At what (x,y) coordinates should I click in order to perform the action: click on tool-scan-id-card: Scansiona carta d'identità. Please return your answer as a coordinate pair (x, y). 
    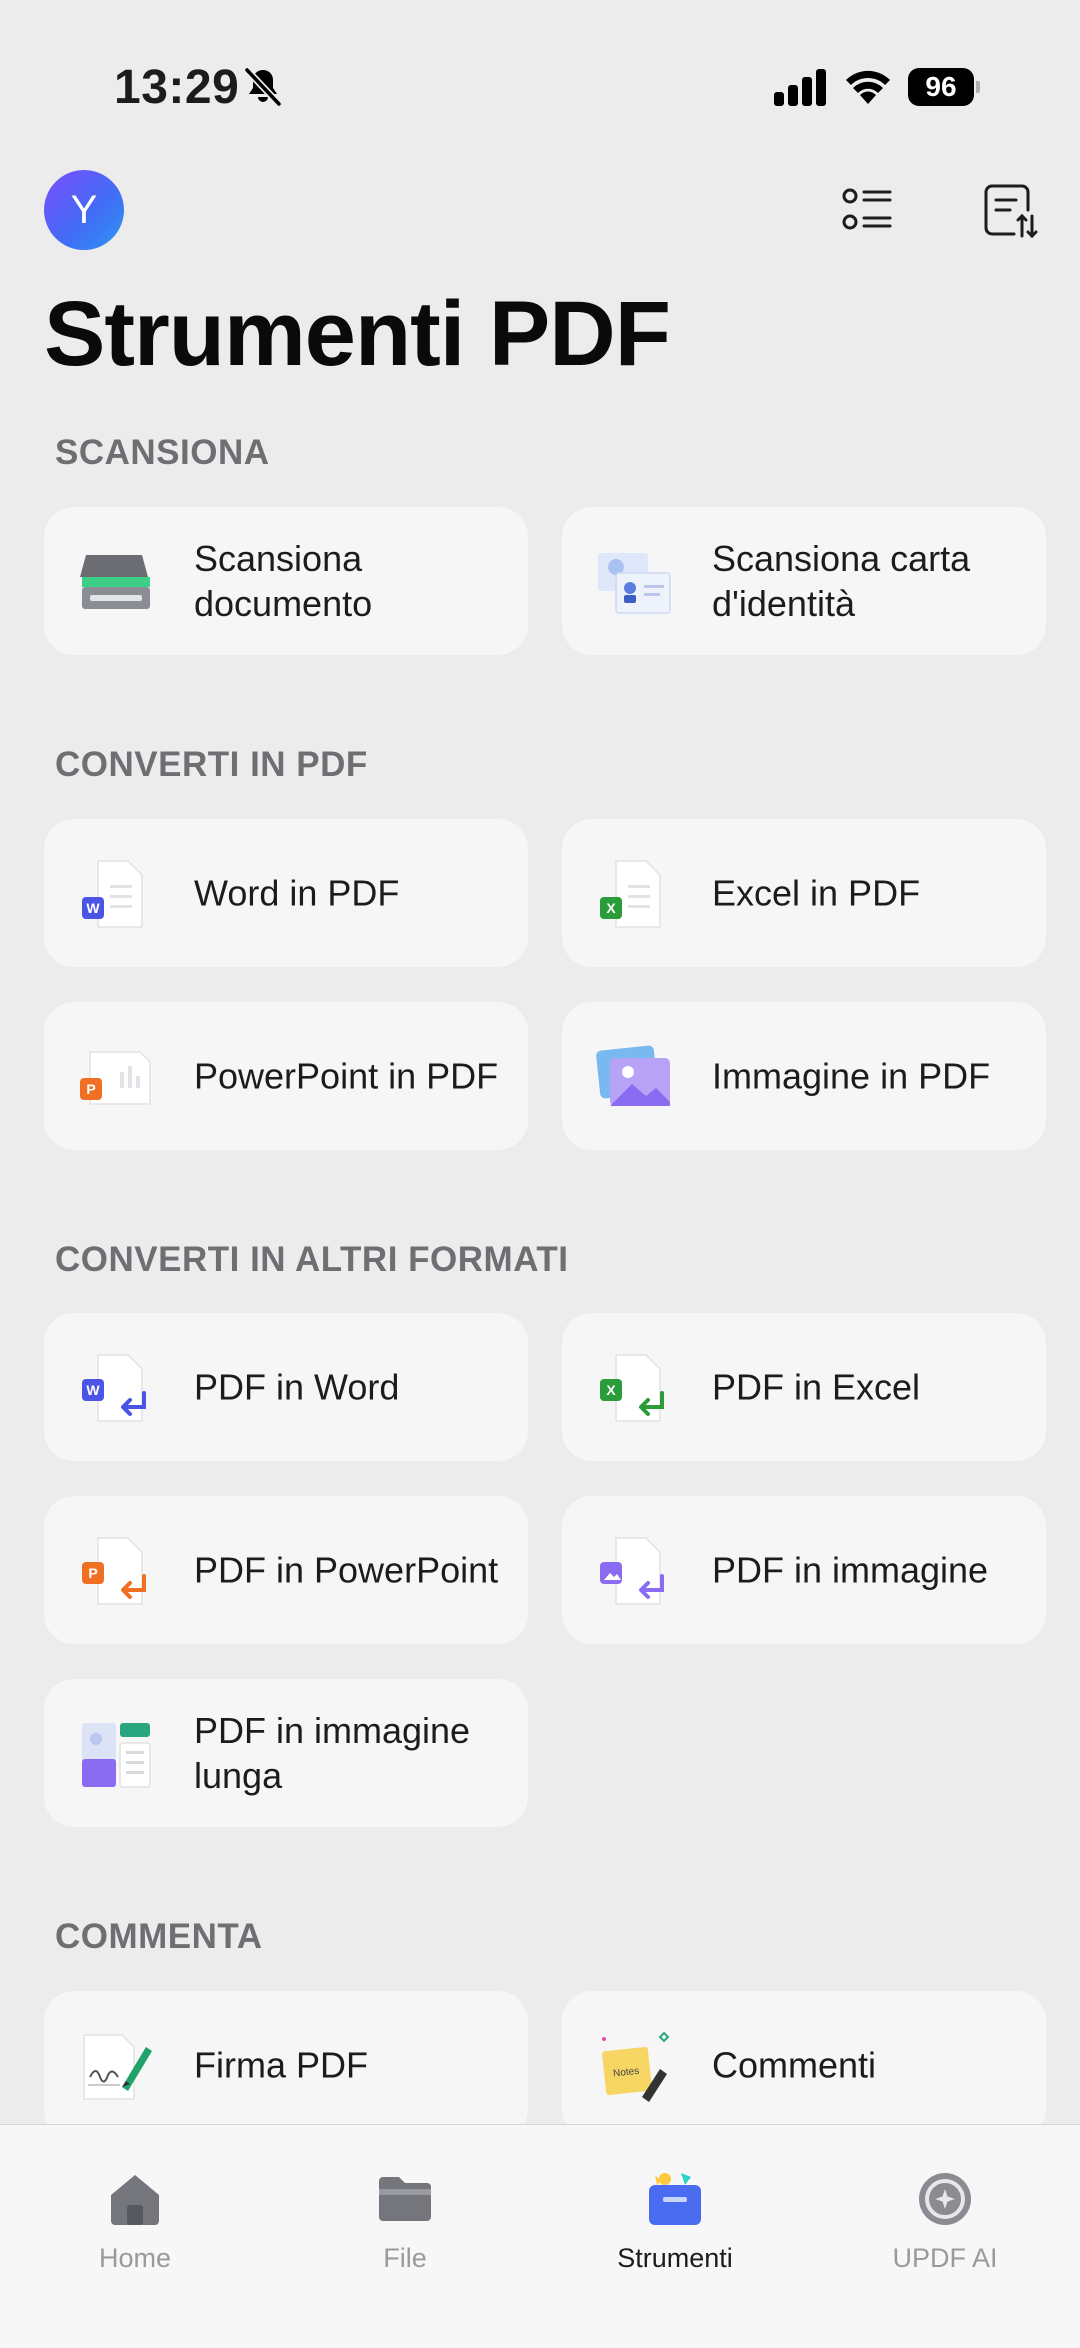
    Looking at the image, I should click on (804, 581).